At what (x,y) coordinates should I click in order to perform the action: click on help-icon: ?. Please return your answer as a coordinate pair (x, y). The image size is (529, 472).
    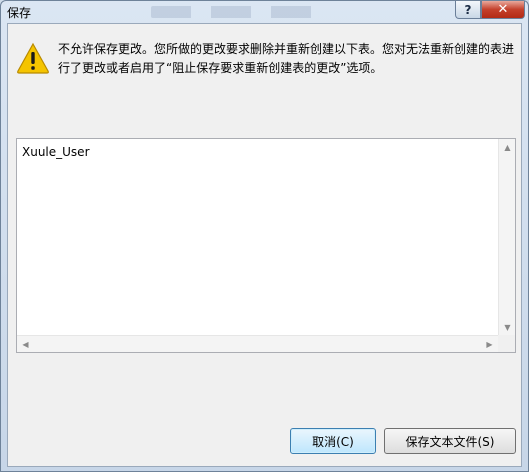
    Looking at the image, I should click on (468, 9).